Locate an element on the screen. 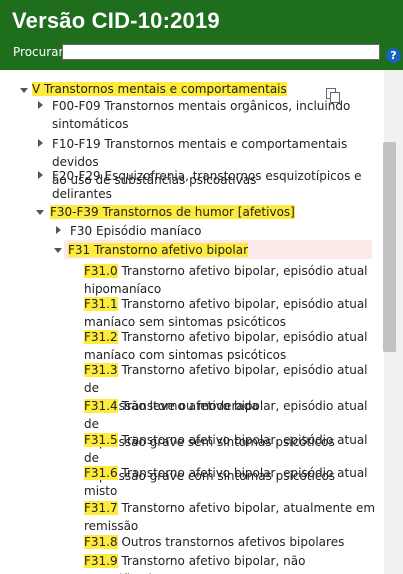 This screenshot has height=574, width=403. app-title: Versão CID-10:2019 is located at coordinates (116, 20).